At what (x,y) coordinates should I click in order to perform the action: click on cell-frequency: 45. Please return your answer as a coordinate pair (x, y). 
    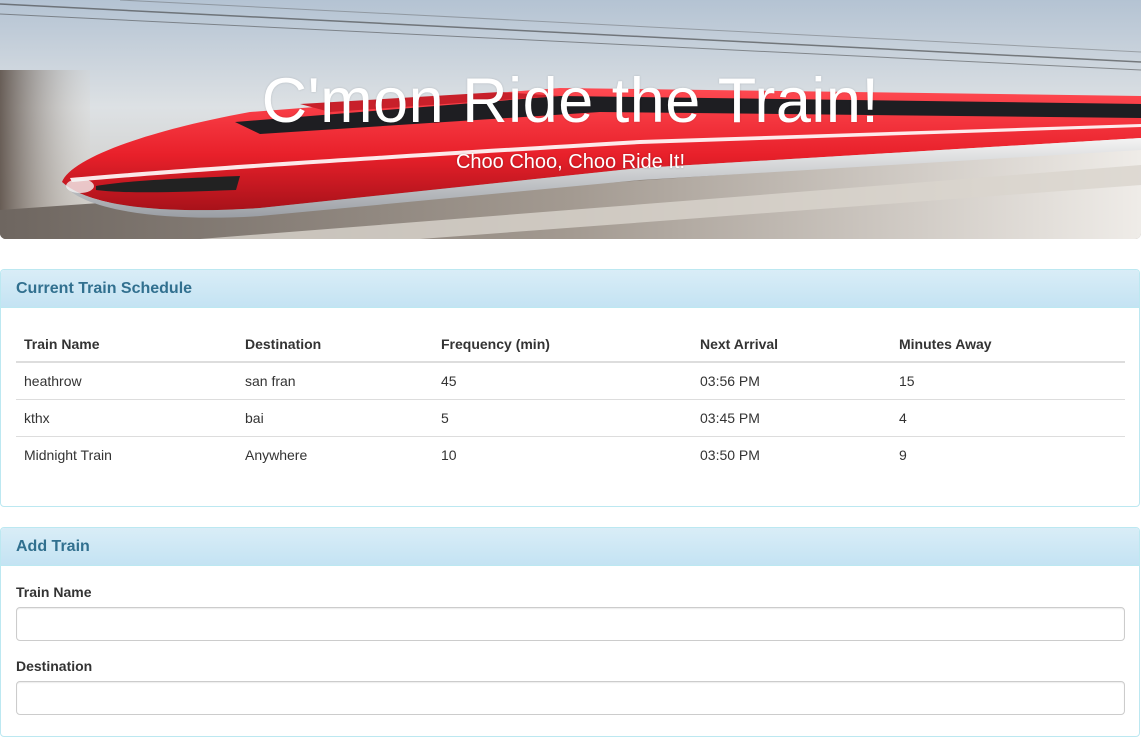
    Looking at the image, I should click on (562, 381).